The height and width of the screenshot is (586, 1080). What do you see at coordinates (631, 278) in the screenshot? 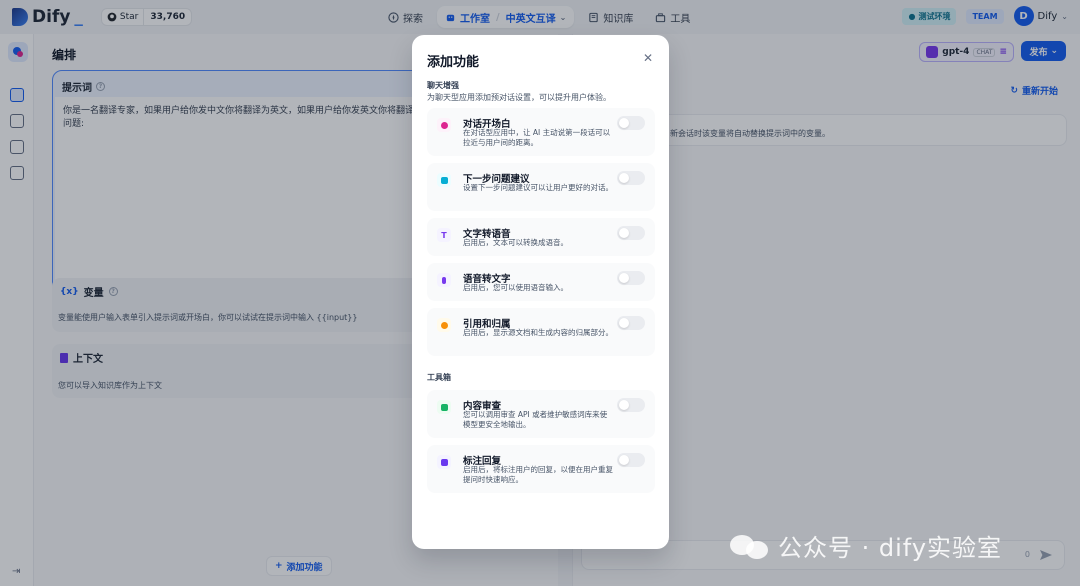
I see `speech-to-text-toggle` at bounding box center [631, 278].